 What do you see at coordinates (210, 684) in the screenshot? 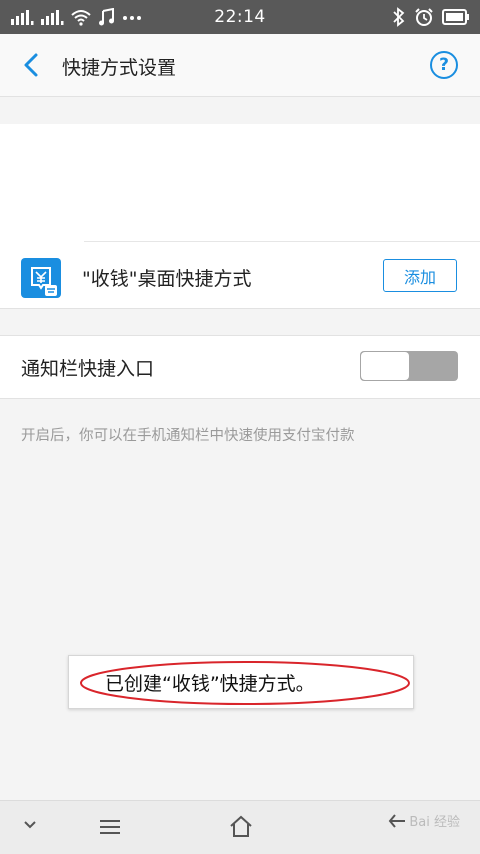
I see `toast-text: 已创建“收钱”快捷方式。` at bounding box center [210, 684].